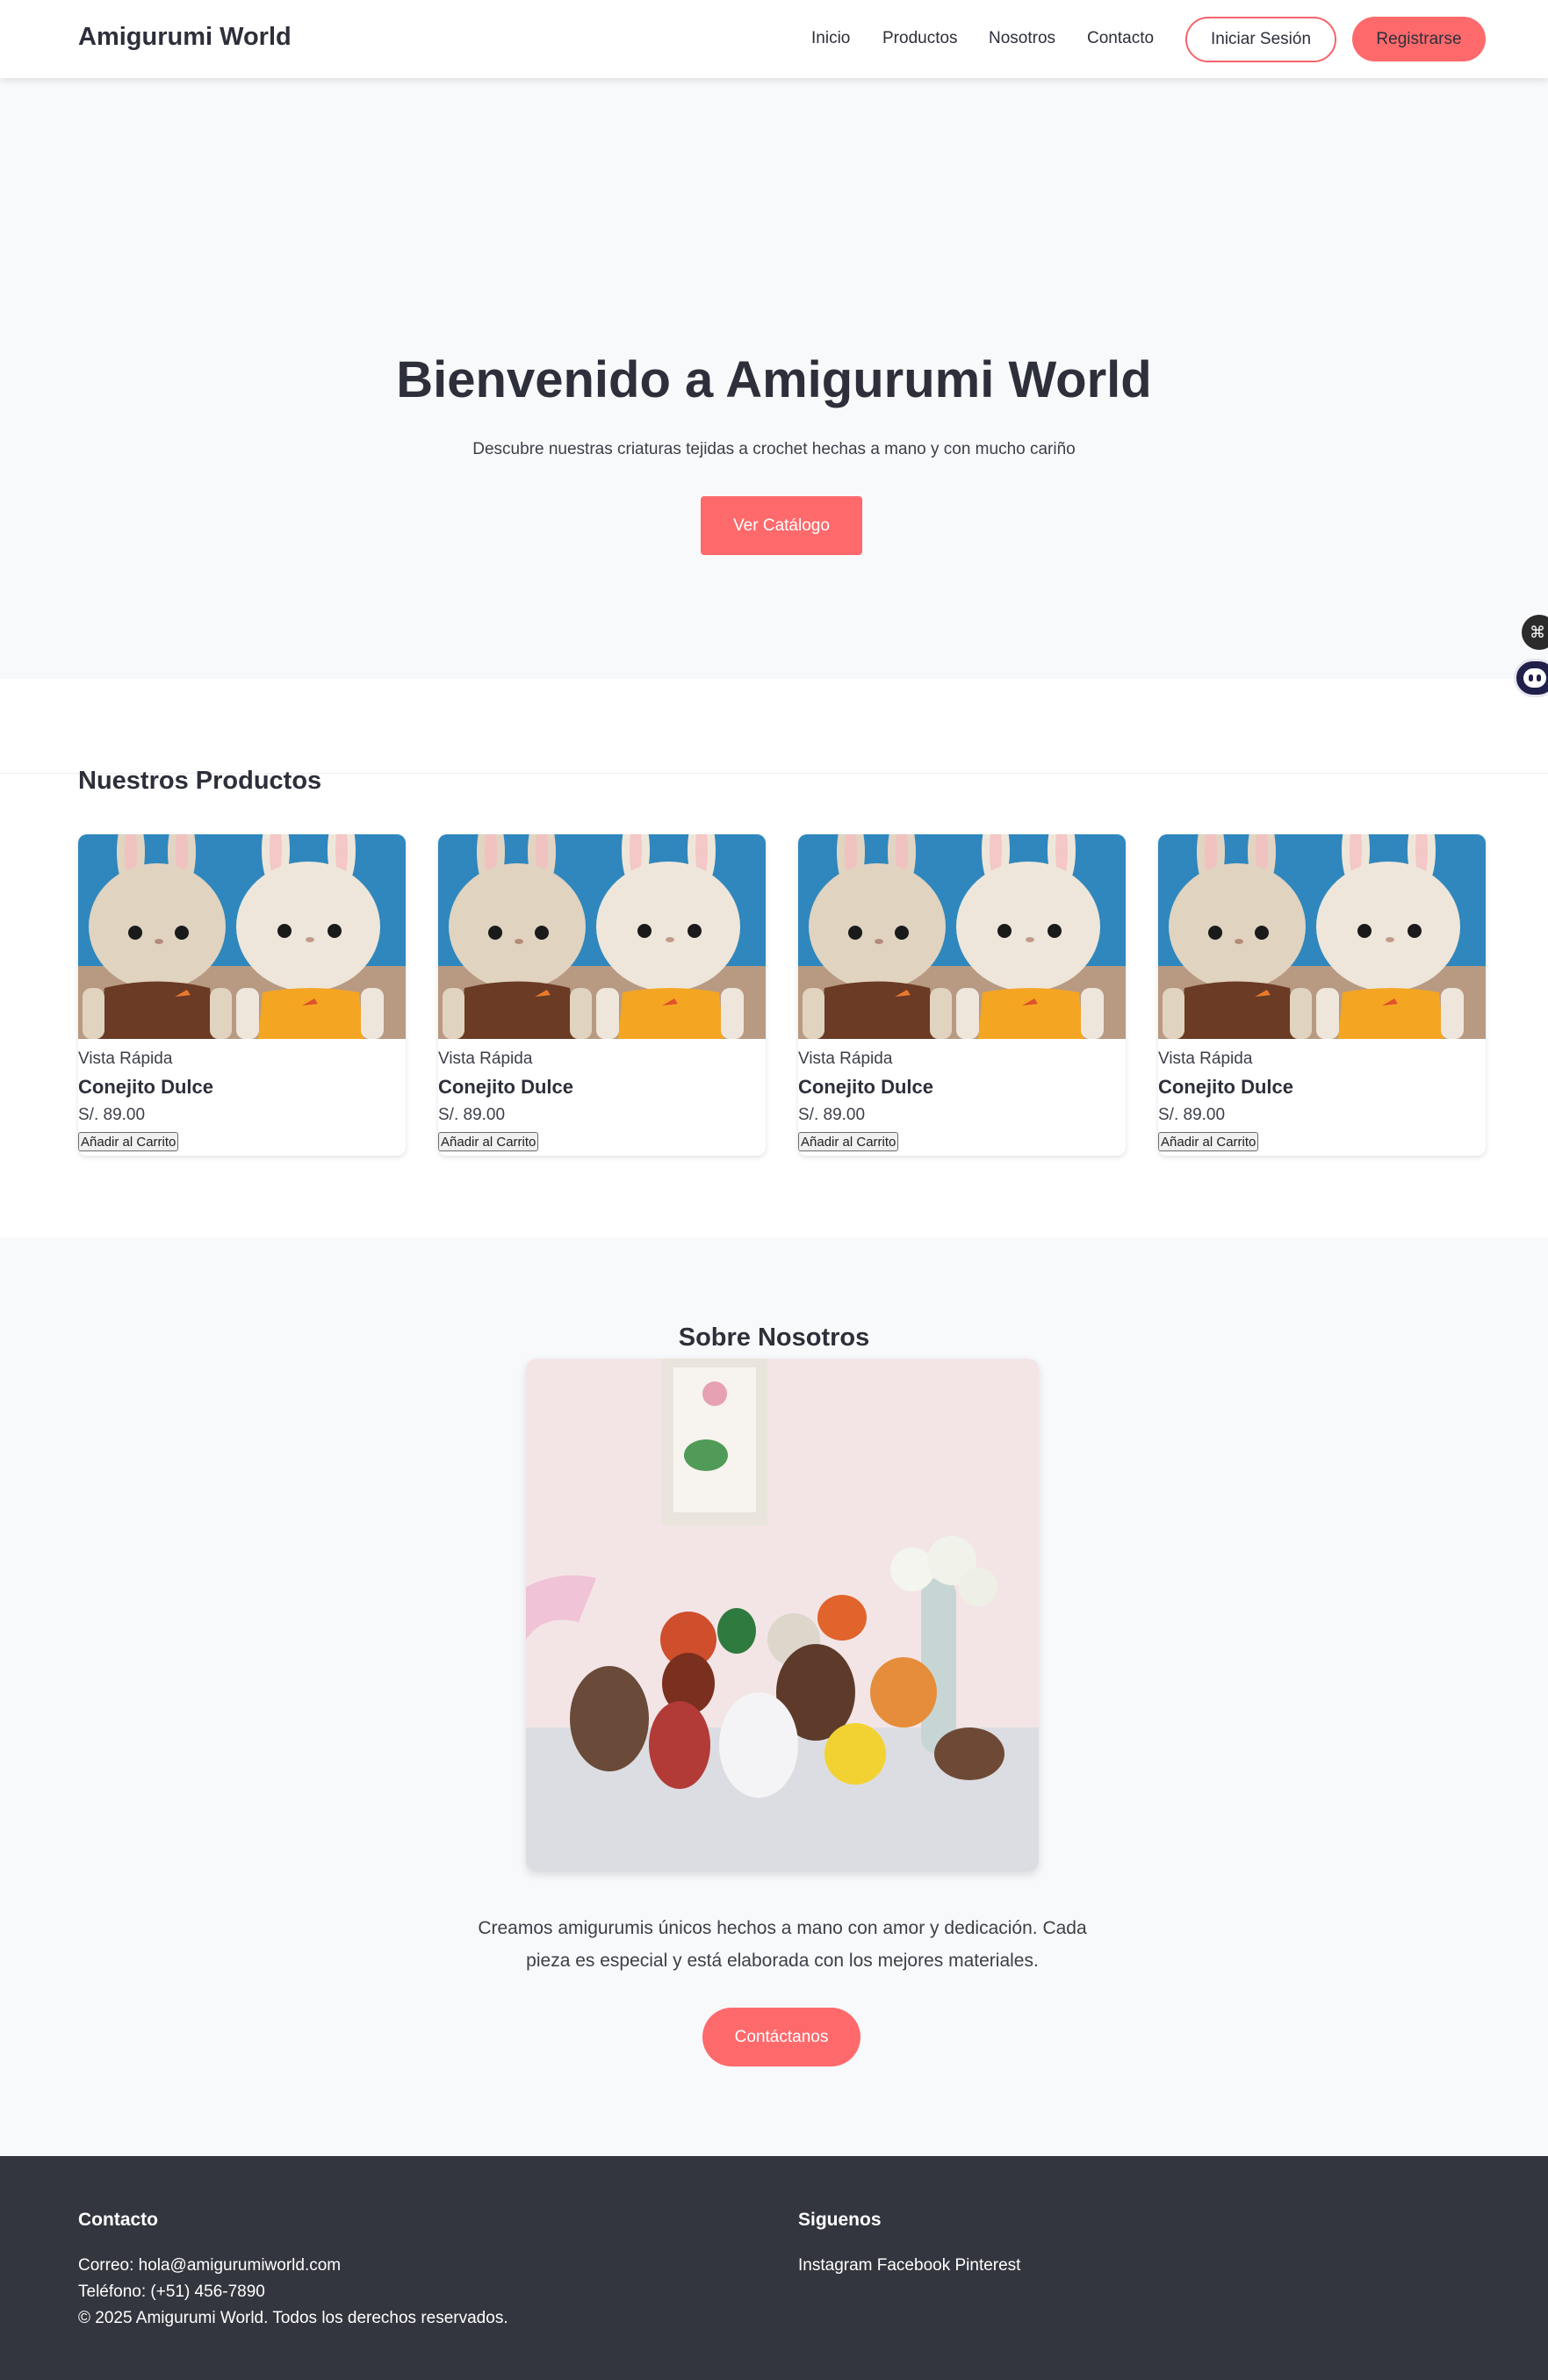 The height and width of the screenshot is (2380, 1548). Describe the element at coordinates (200, 781) in the screenshot. I see `products-title: Nuestros Productos` at that location.